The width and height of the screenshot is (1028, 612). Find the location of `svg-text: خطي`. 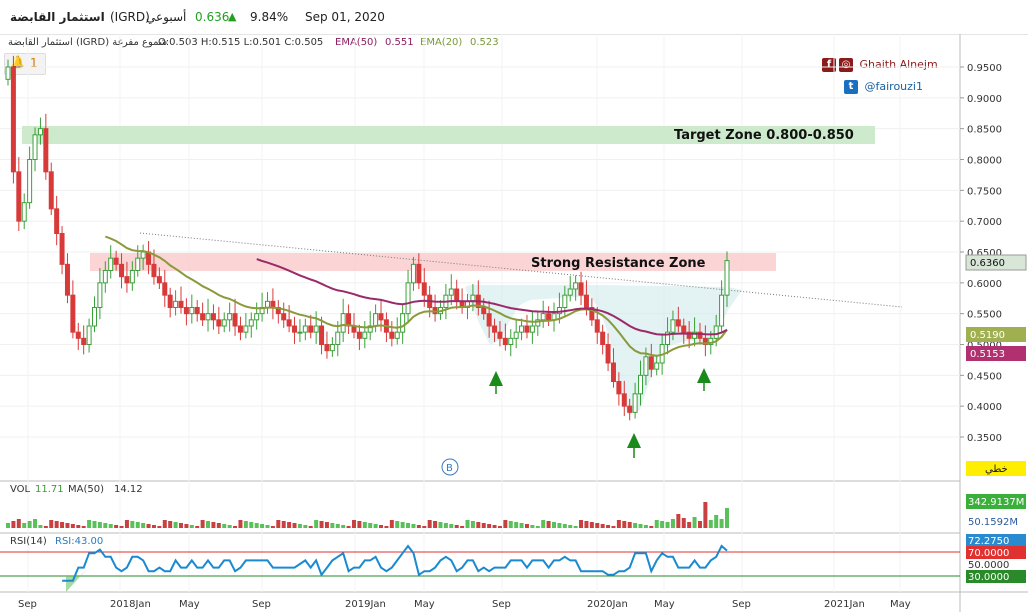

svg-text: خطي is located at coordinates (996, 469).